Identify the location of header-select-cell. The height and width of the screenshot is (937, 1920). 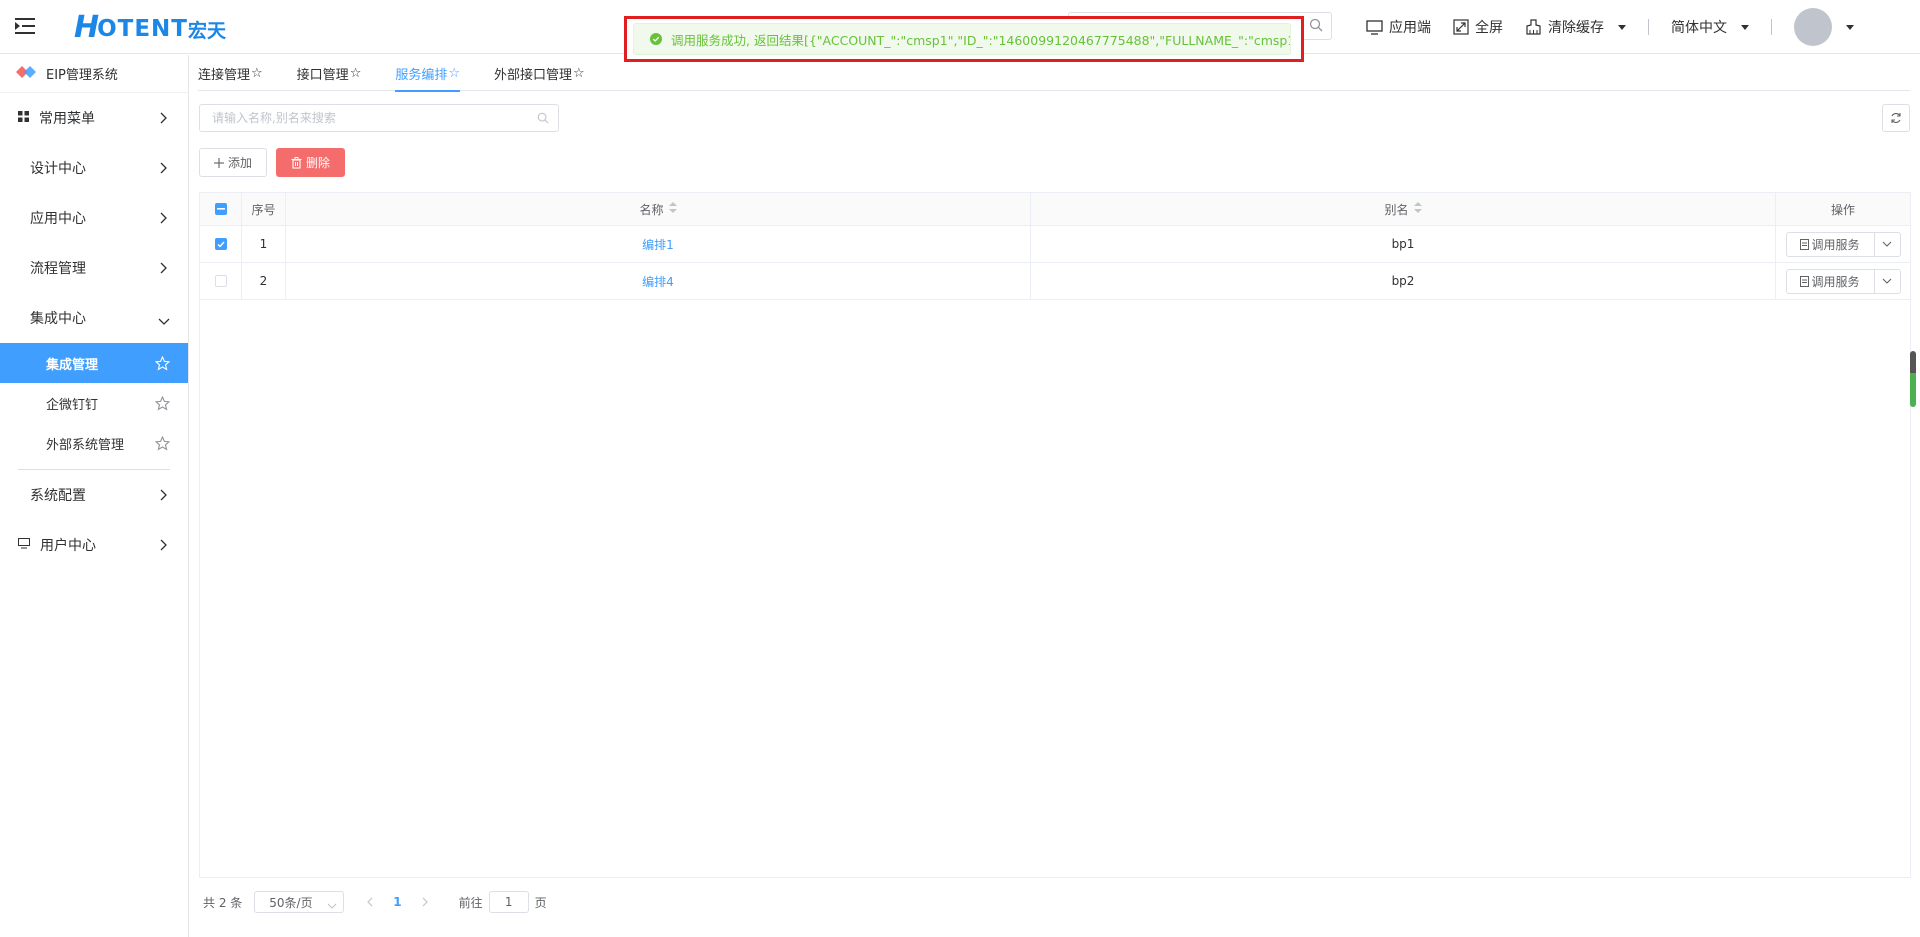
(221, 209).